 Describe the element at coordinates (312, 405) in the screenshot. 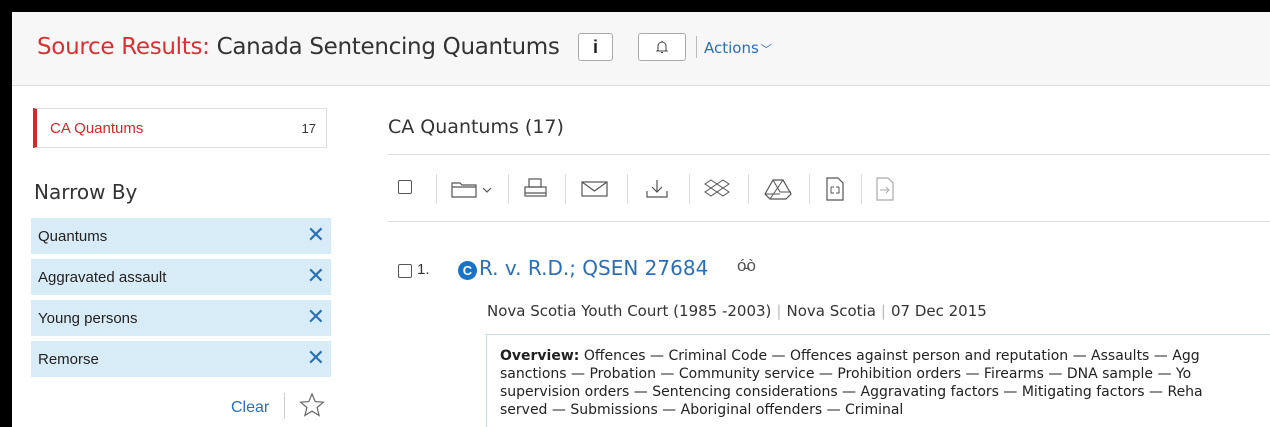

I see `save-search-star-icon` at that location.